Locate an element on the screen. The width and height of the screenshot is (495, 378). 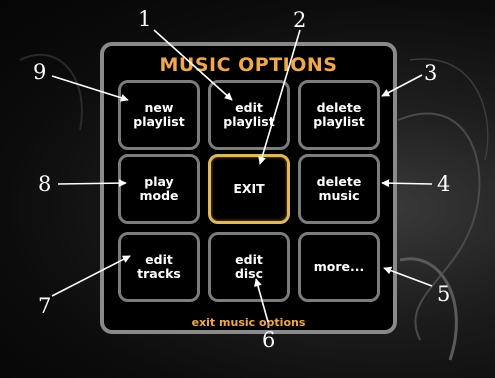
callout-8: 8 is located at coordinates (45, 184).